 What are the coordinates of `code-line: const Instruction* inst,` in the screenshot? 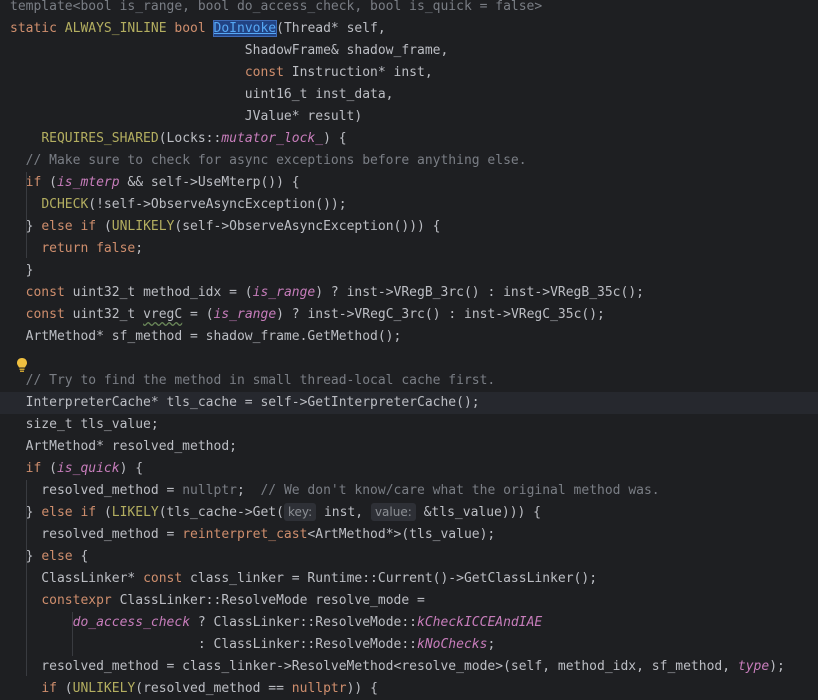 It's located at (409, 73).